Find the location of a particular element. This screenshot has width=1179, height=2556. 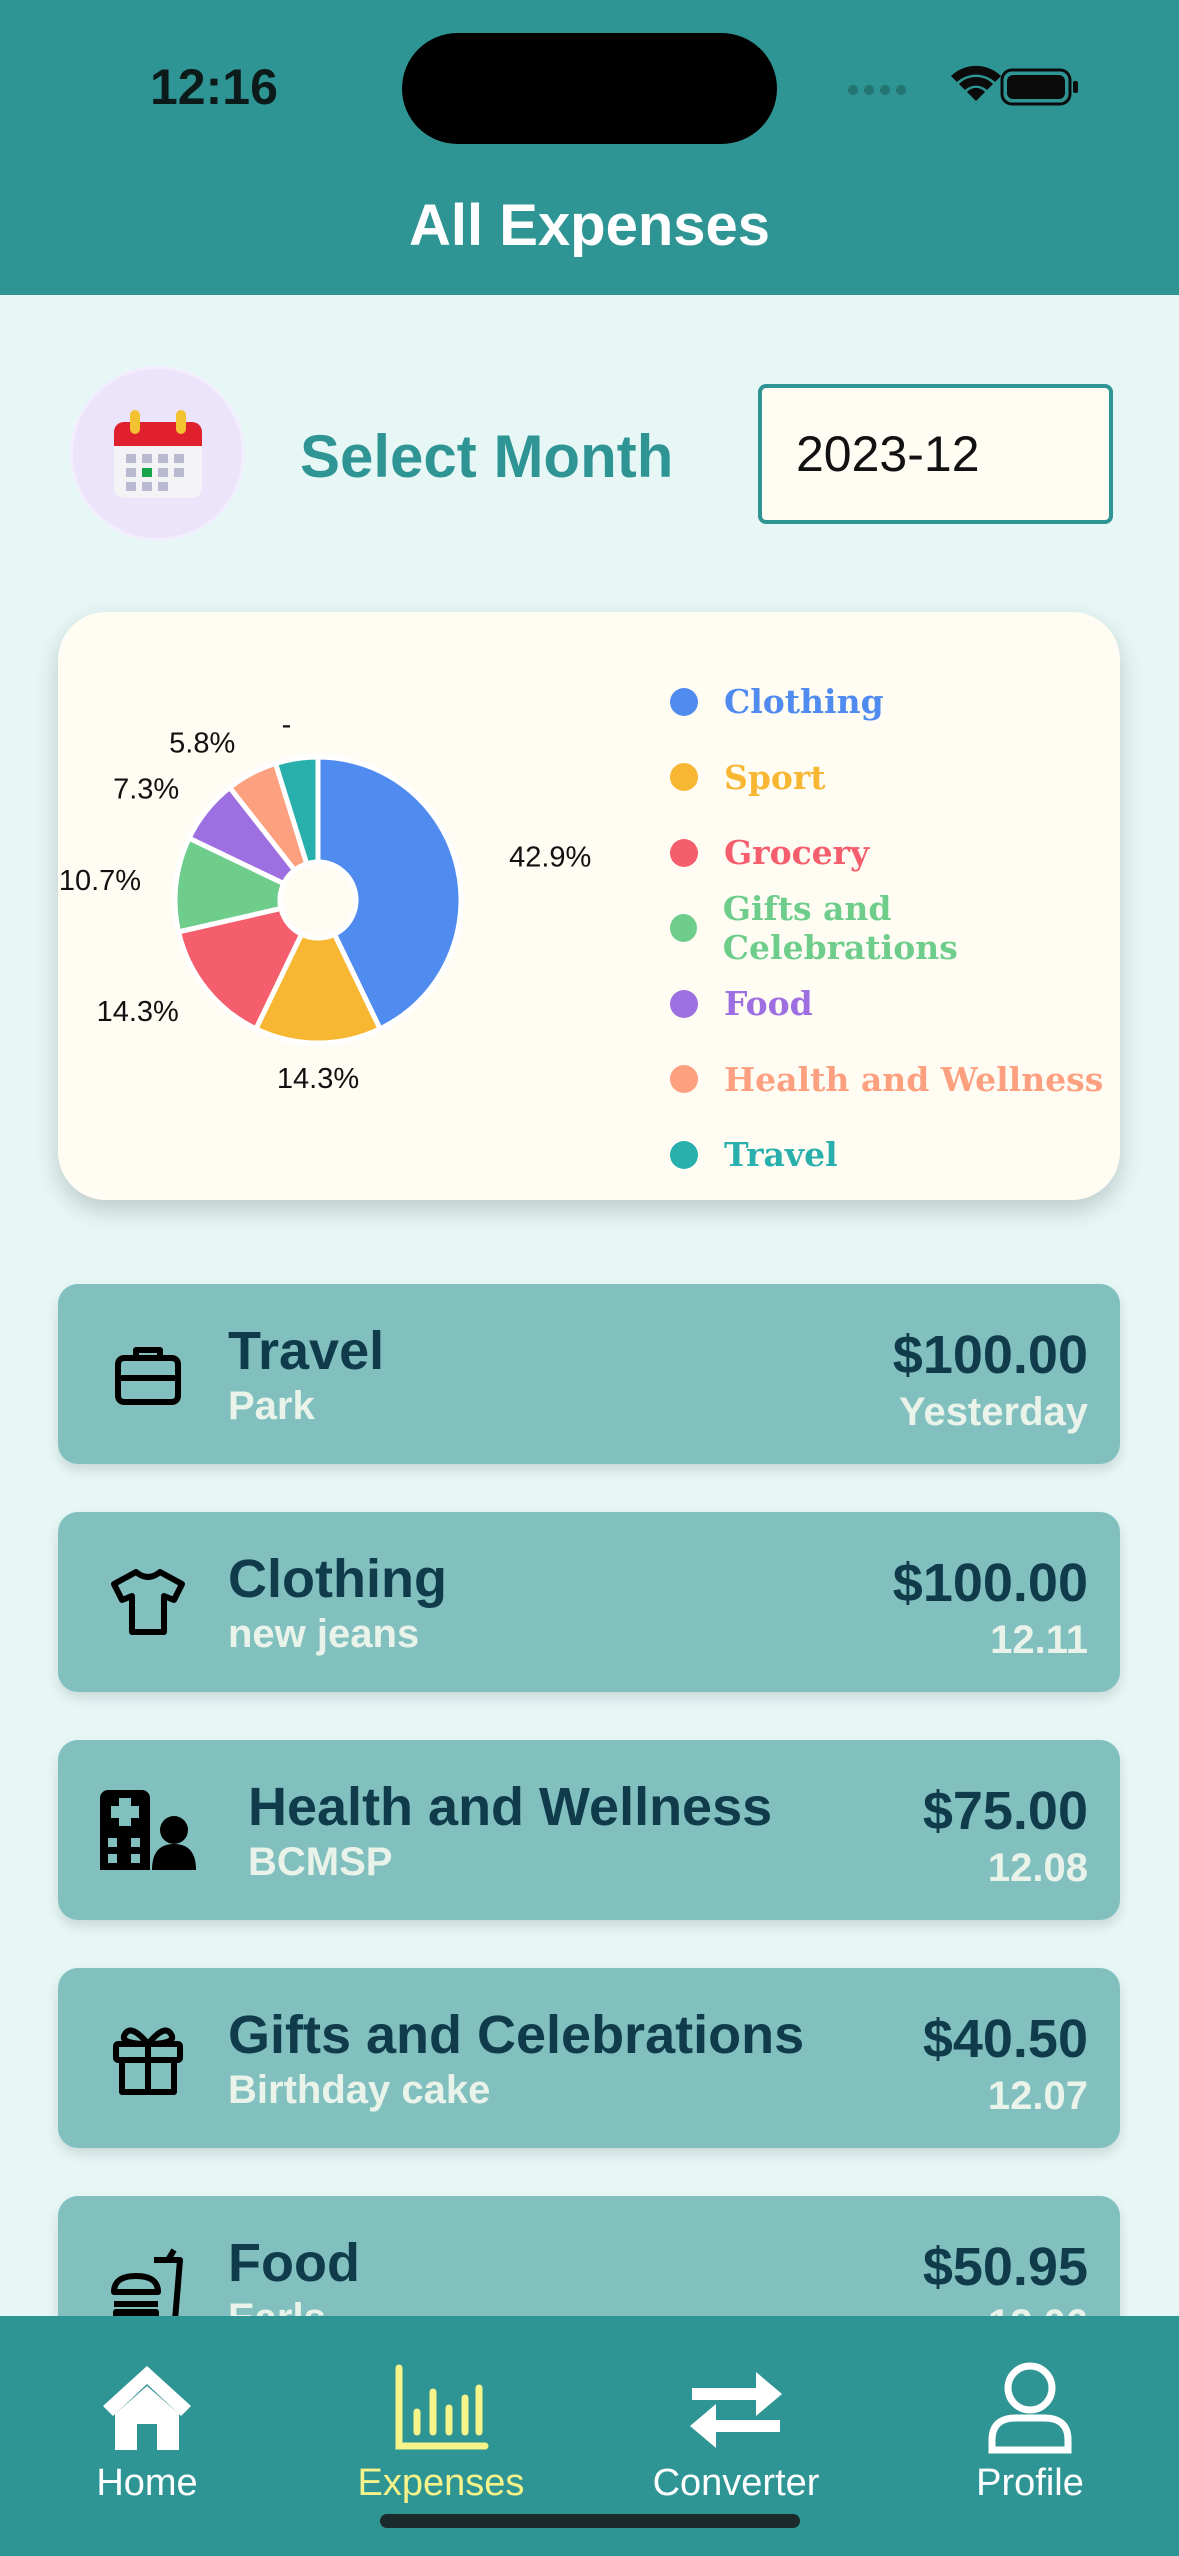

expense-date: Yesterday is located at coordinates (993, 1412).